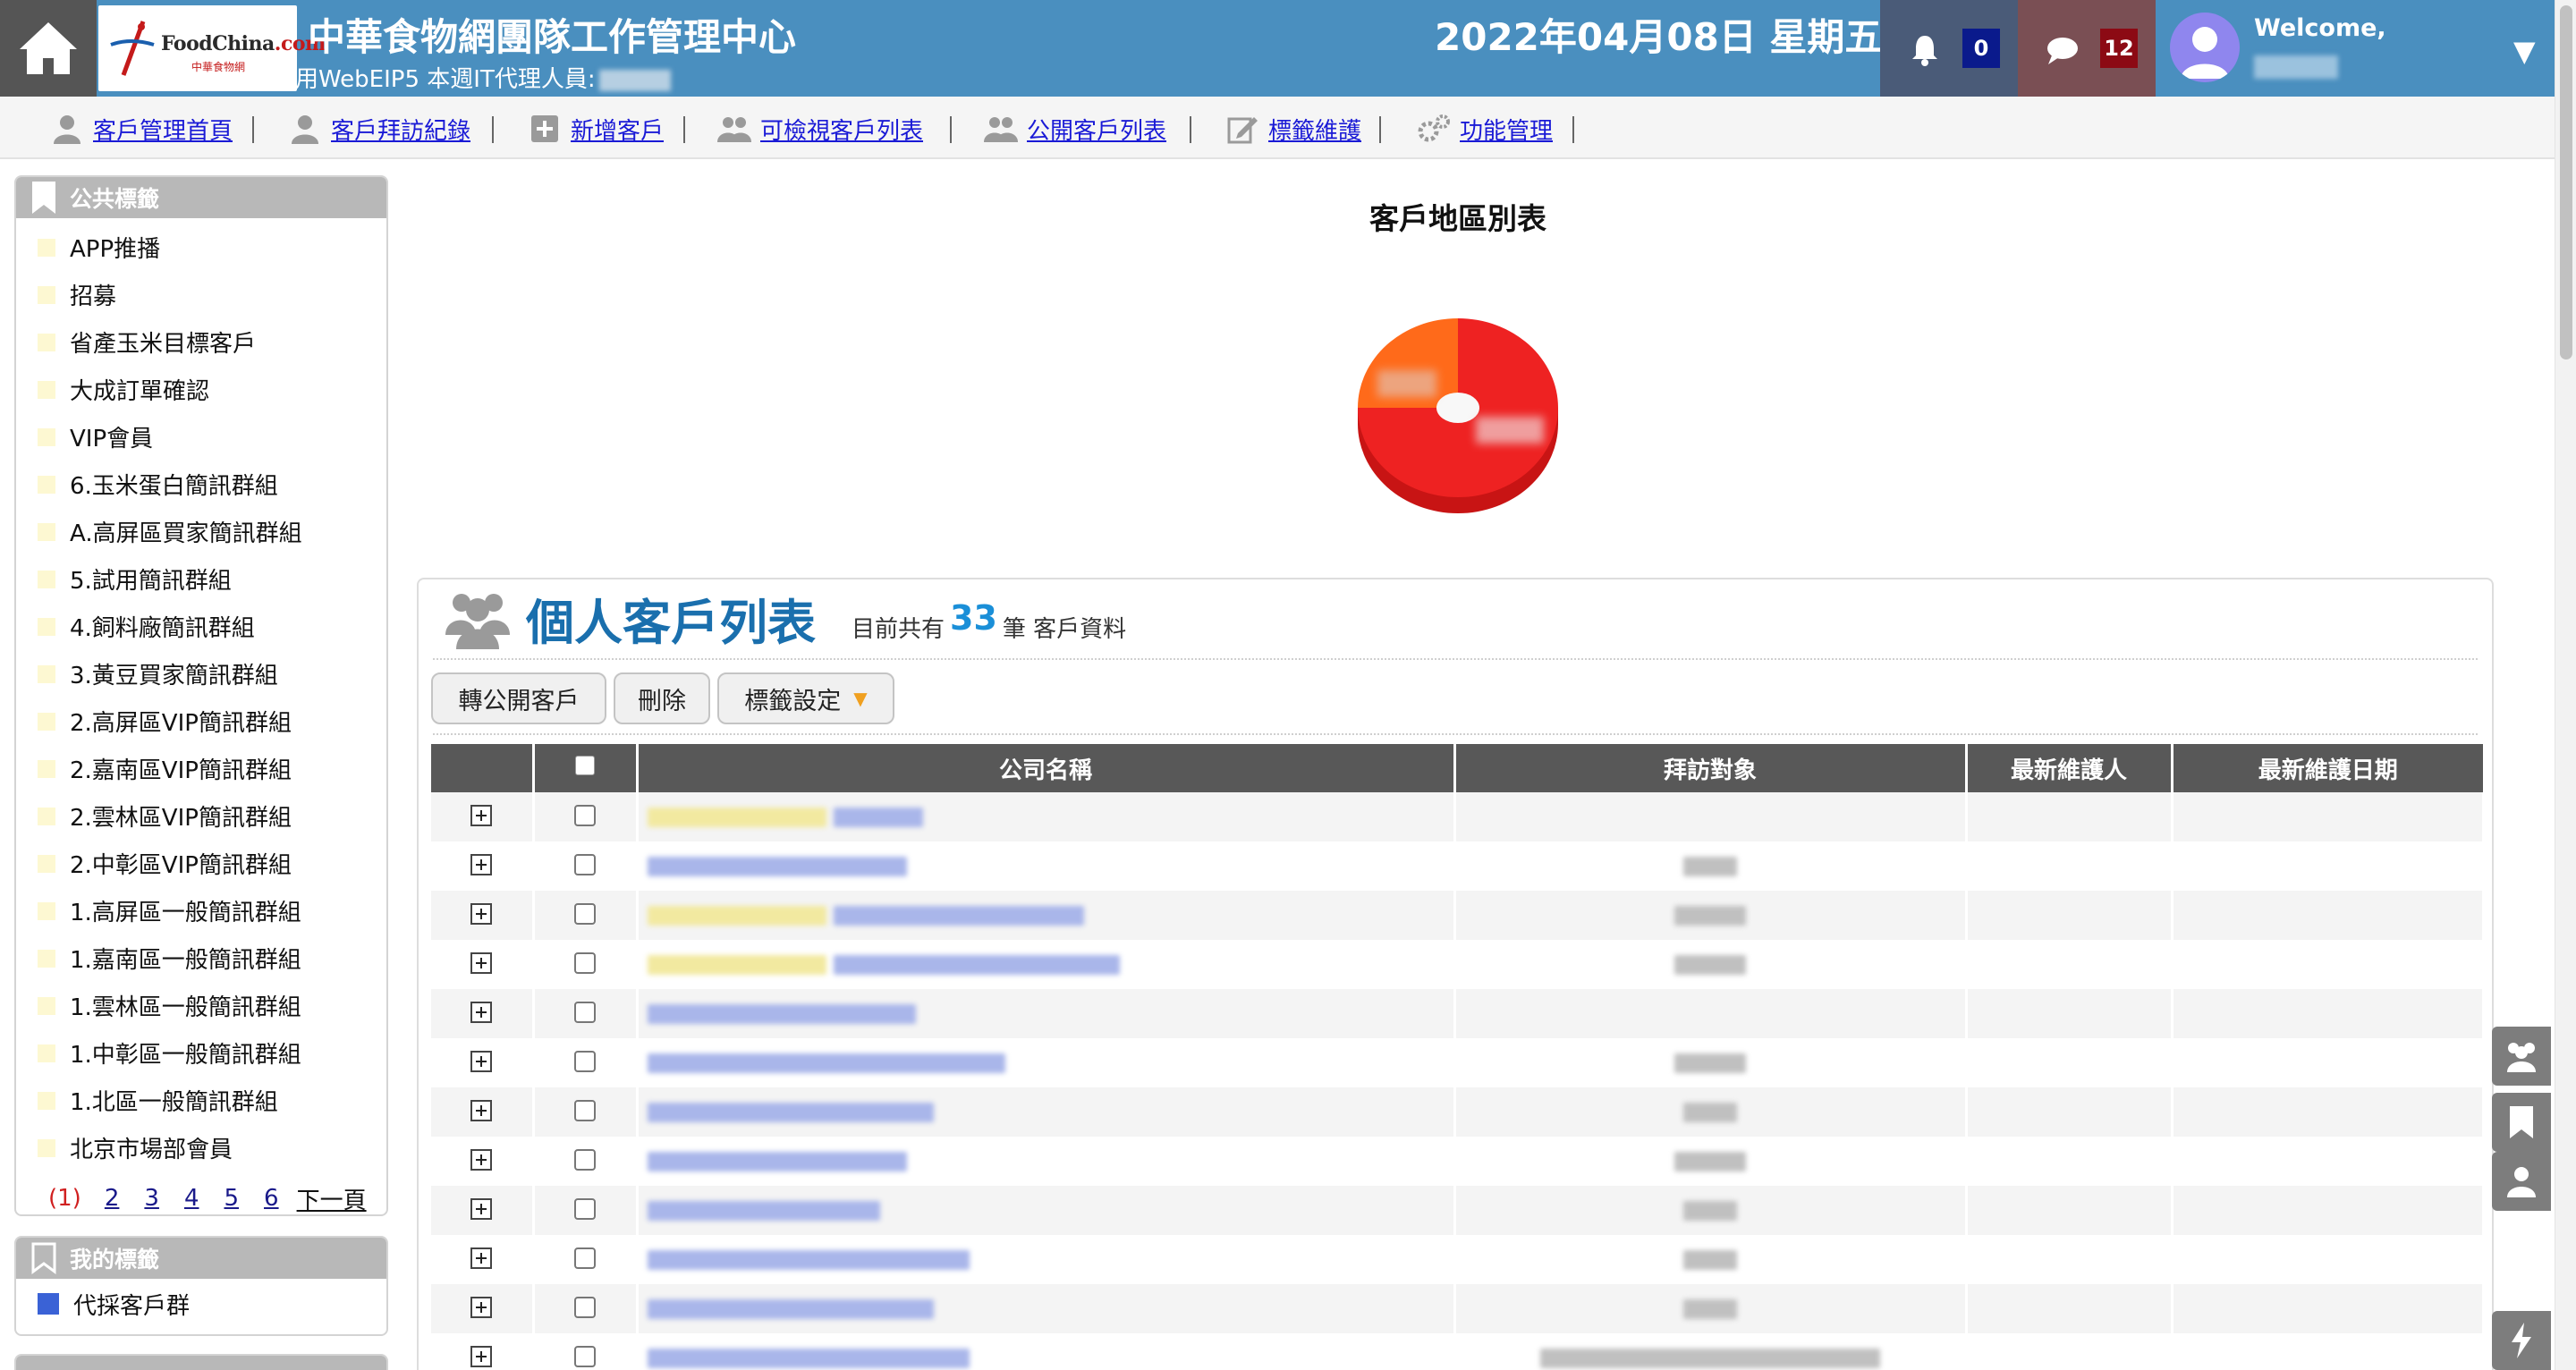 The height and width of the screenshot is (1370, 2576). I want to click on pager-page-5: 5, so click(231, 1198).